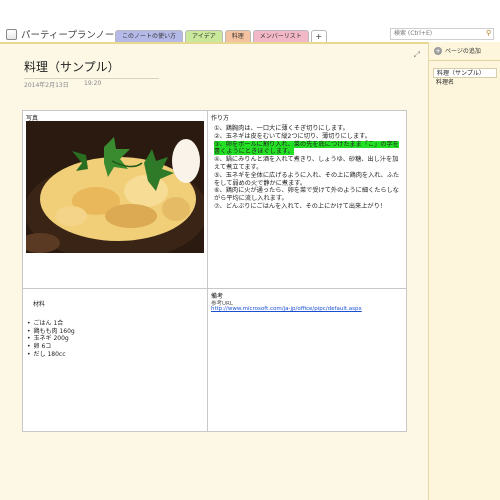  What do you see at coordinates (306, 163) in the screenshot?
I see `step-item: ④、鍋にみりんと酒を入れて煮きり、しょうゆ、砂糖、出し汁を加えて煮立てます。` at bounding box center [306, 163].